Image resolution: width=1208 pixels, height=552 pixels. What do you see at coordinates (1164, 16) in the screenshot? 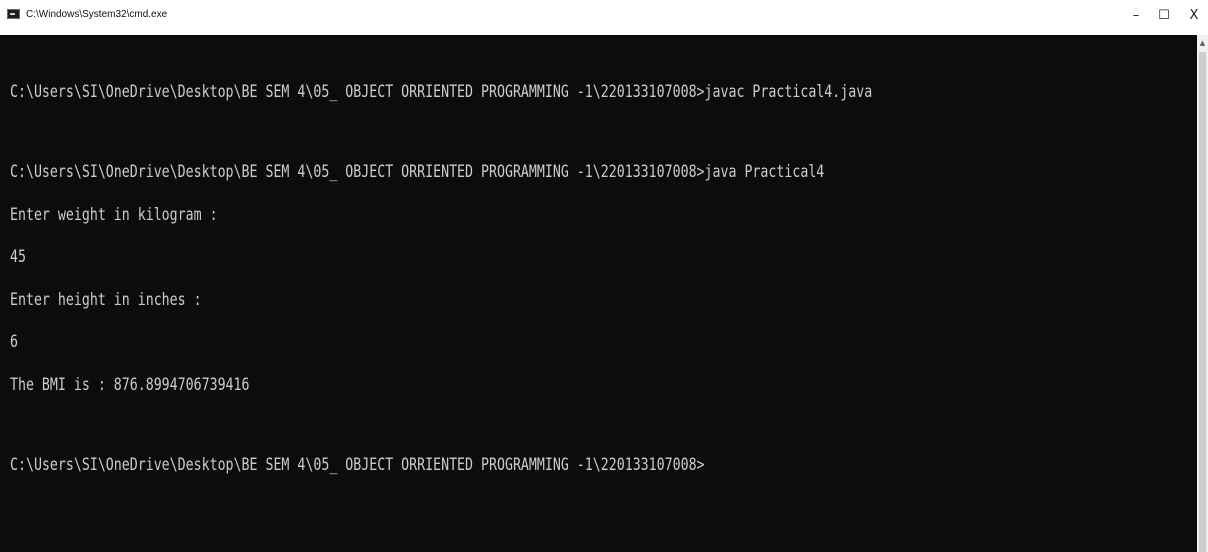
I see `maximize-button: ☐` at bounding box center [1164, 16].